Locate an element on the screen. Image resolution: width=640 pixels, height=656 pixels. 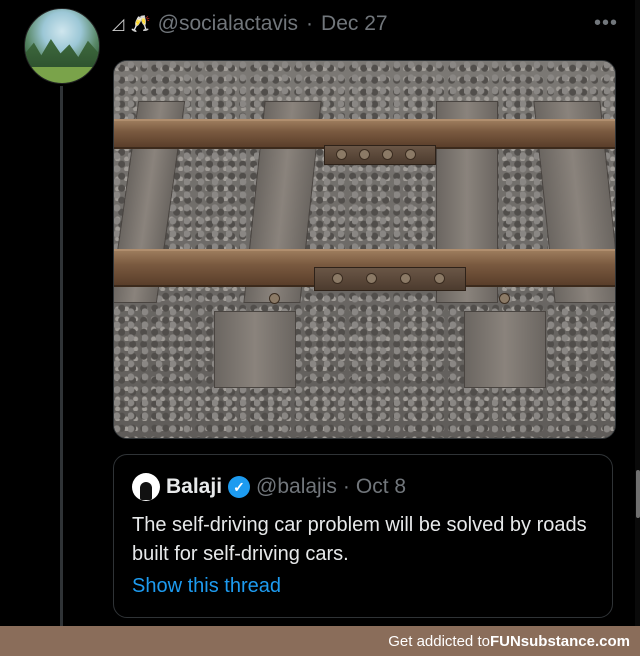
tweet-header: ◿ 🥂 @socialactavis · Dec 27 is located at coordinates (366, 24).